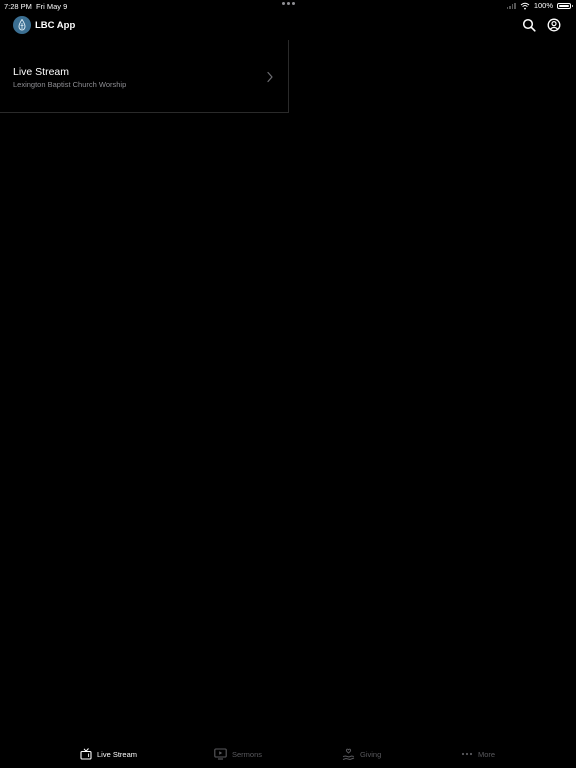 The height and width of the screenshot is (768, 576). Describe the element at coordinates (22, 25) in the screenshot. I see `app-logo-icon` at that location.